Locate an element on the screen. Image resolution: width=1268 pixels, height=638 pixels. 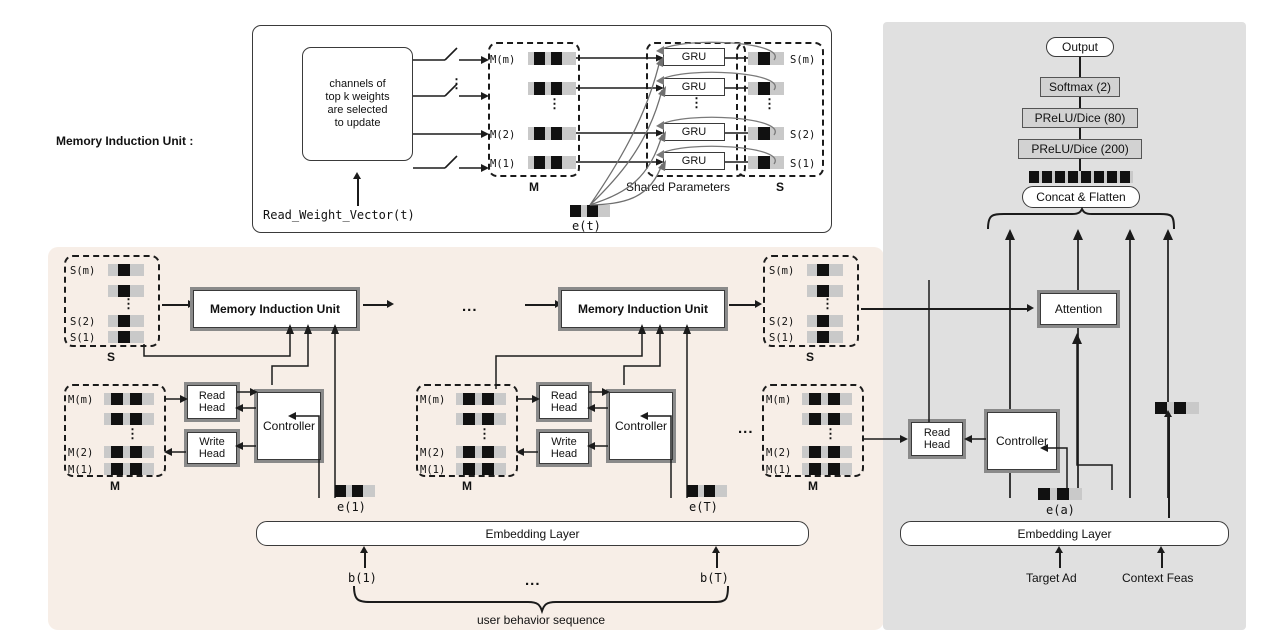
top-state-row-label-m: S(m) is located at coordinates (803, 60).